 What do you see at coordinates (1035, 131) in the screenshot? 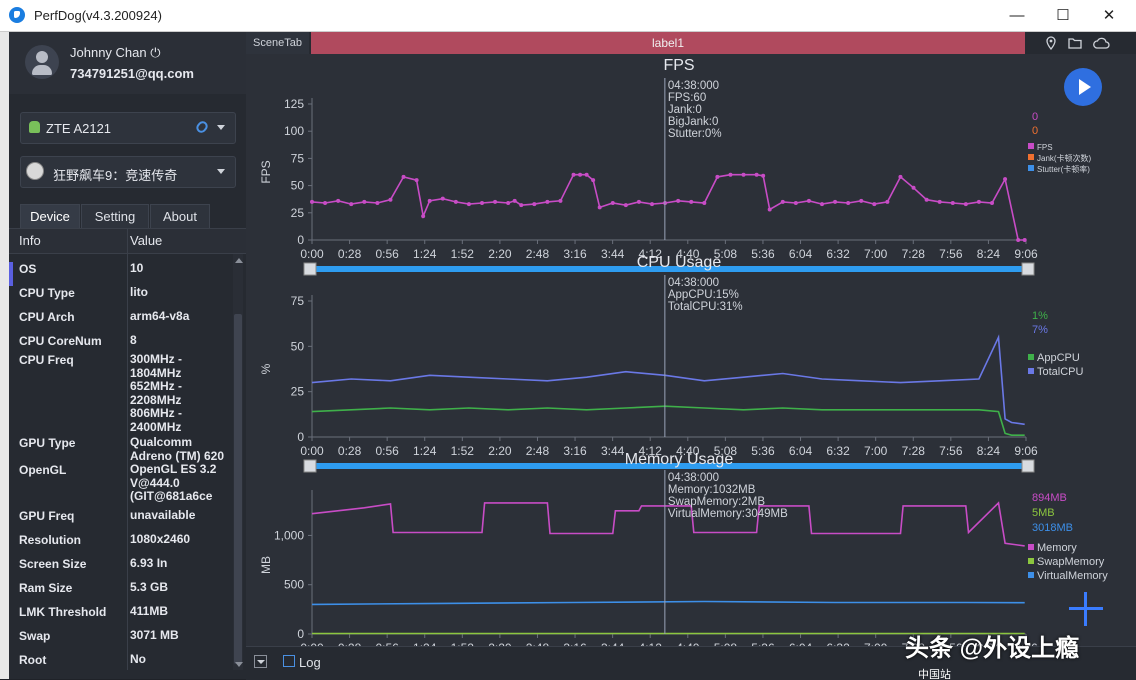
I see `legend-current-value: 0` at bounding box center [1035, 131].